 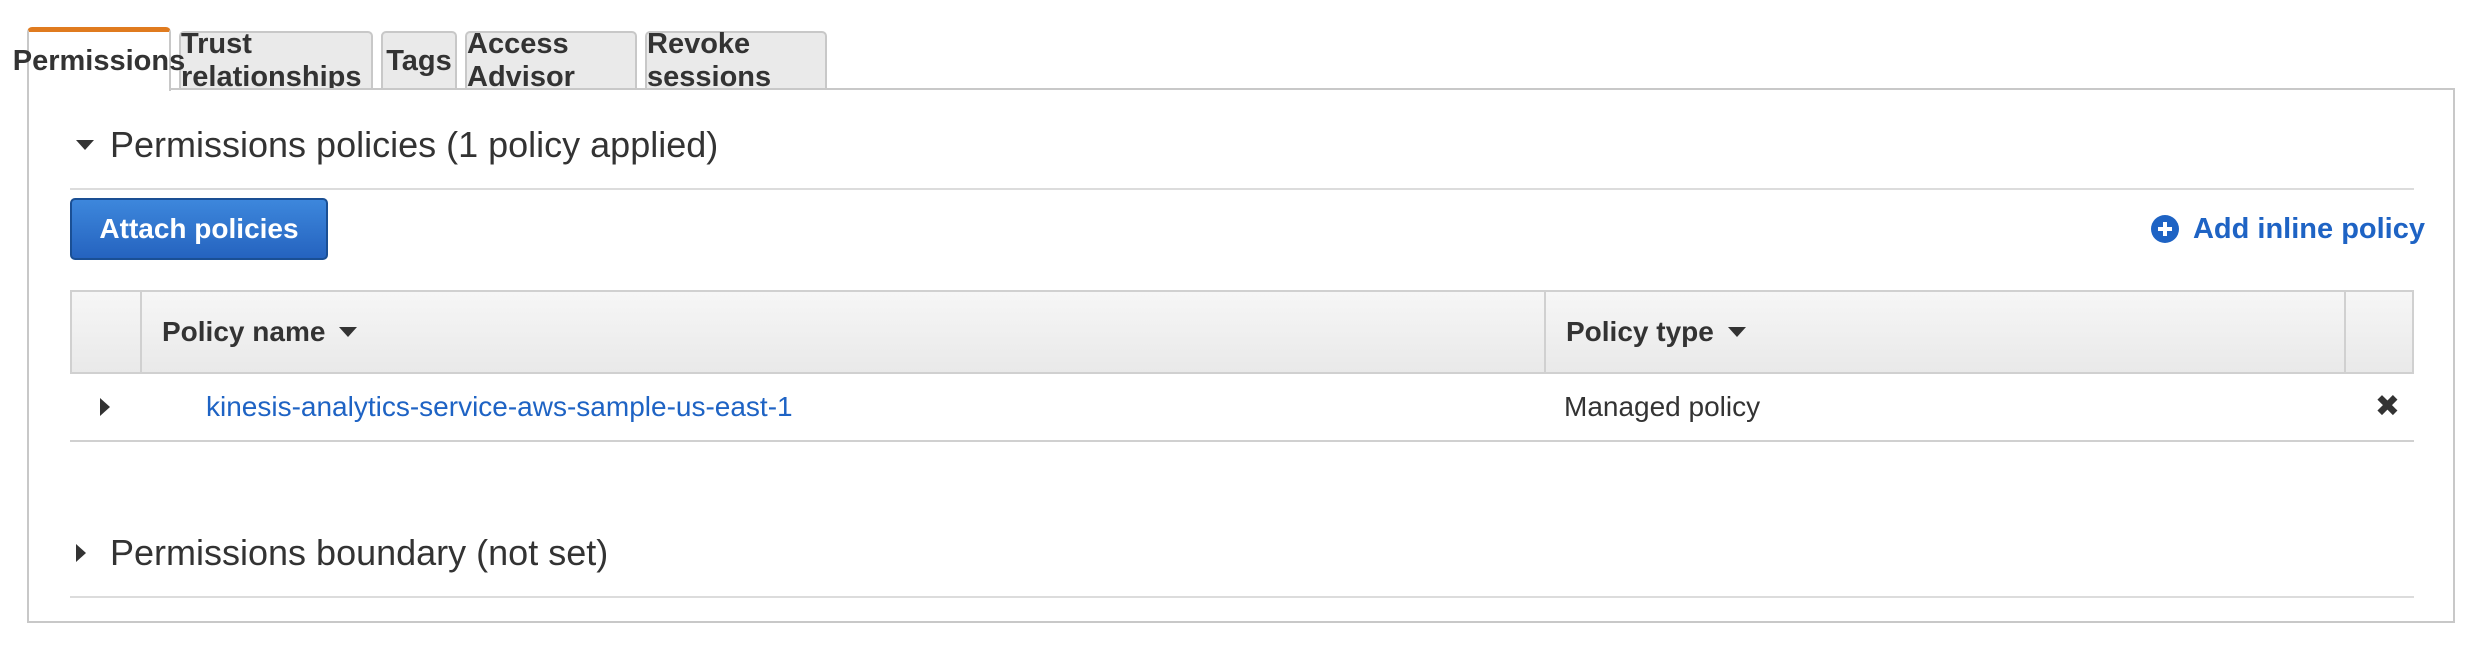 I want to click on caret-down-icon, so click(x=88, y=145).